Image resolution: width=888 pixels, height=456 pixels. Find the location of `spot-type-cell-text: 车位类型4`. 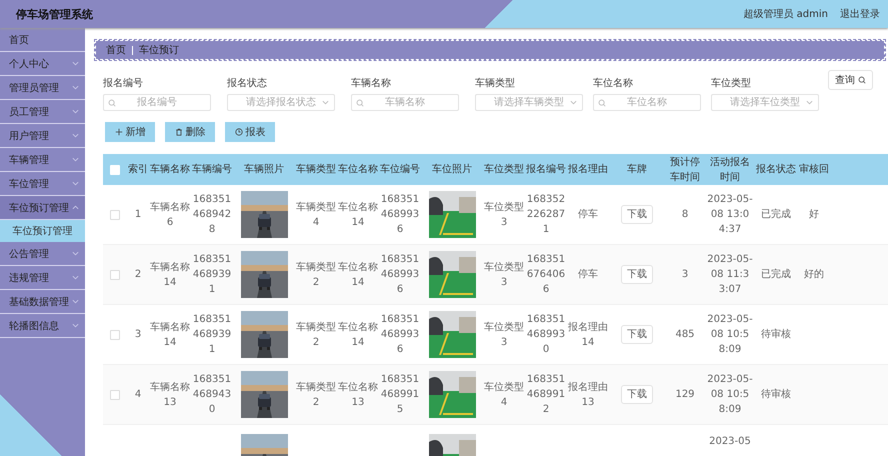

spot-type-cell-text: 车位类型4 is located at coordinates (504, 395).